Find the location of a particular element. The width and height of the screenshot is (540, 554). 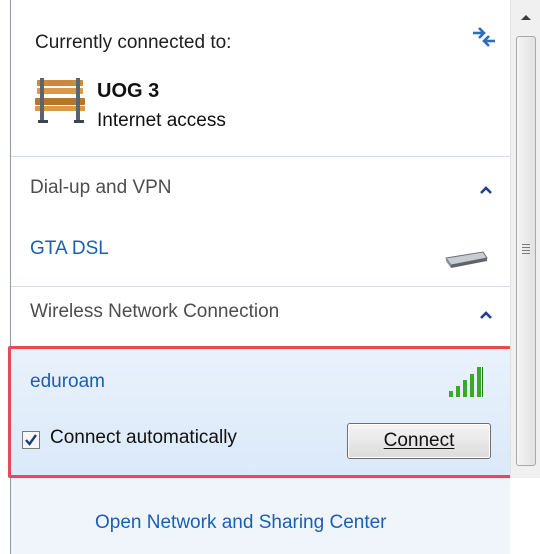

wireless-section-label: Wireless Network Connection is located at coordinates (155, 311).